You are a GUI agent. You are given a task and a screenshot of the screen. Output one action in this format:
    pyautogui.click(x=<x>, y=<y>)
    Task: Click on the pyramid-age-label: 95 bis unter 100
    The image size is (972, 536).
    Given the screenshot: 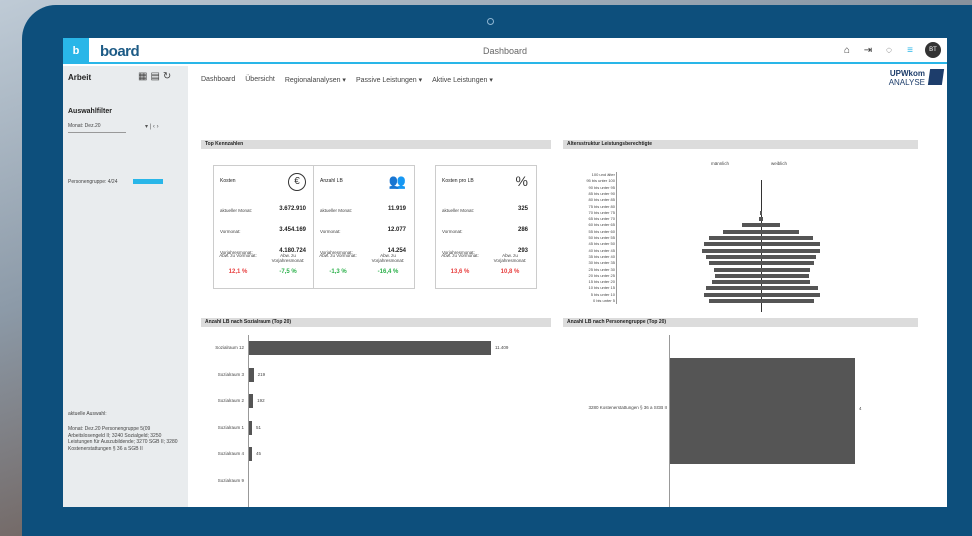 What is the action you would take?
    pyautogui.click(x=600, y=181)
    